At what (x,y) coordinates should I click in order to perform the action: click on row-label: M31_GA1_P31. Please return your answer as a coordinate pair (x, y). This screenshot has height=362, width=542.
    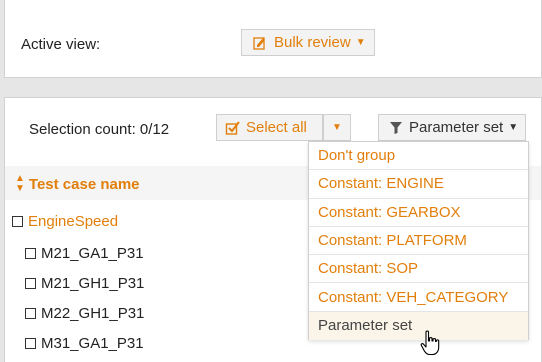
    Looking at the image, I should click on (92, 343).